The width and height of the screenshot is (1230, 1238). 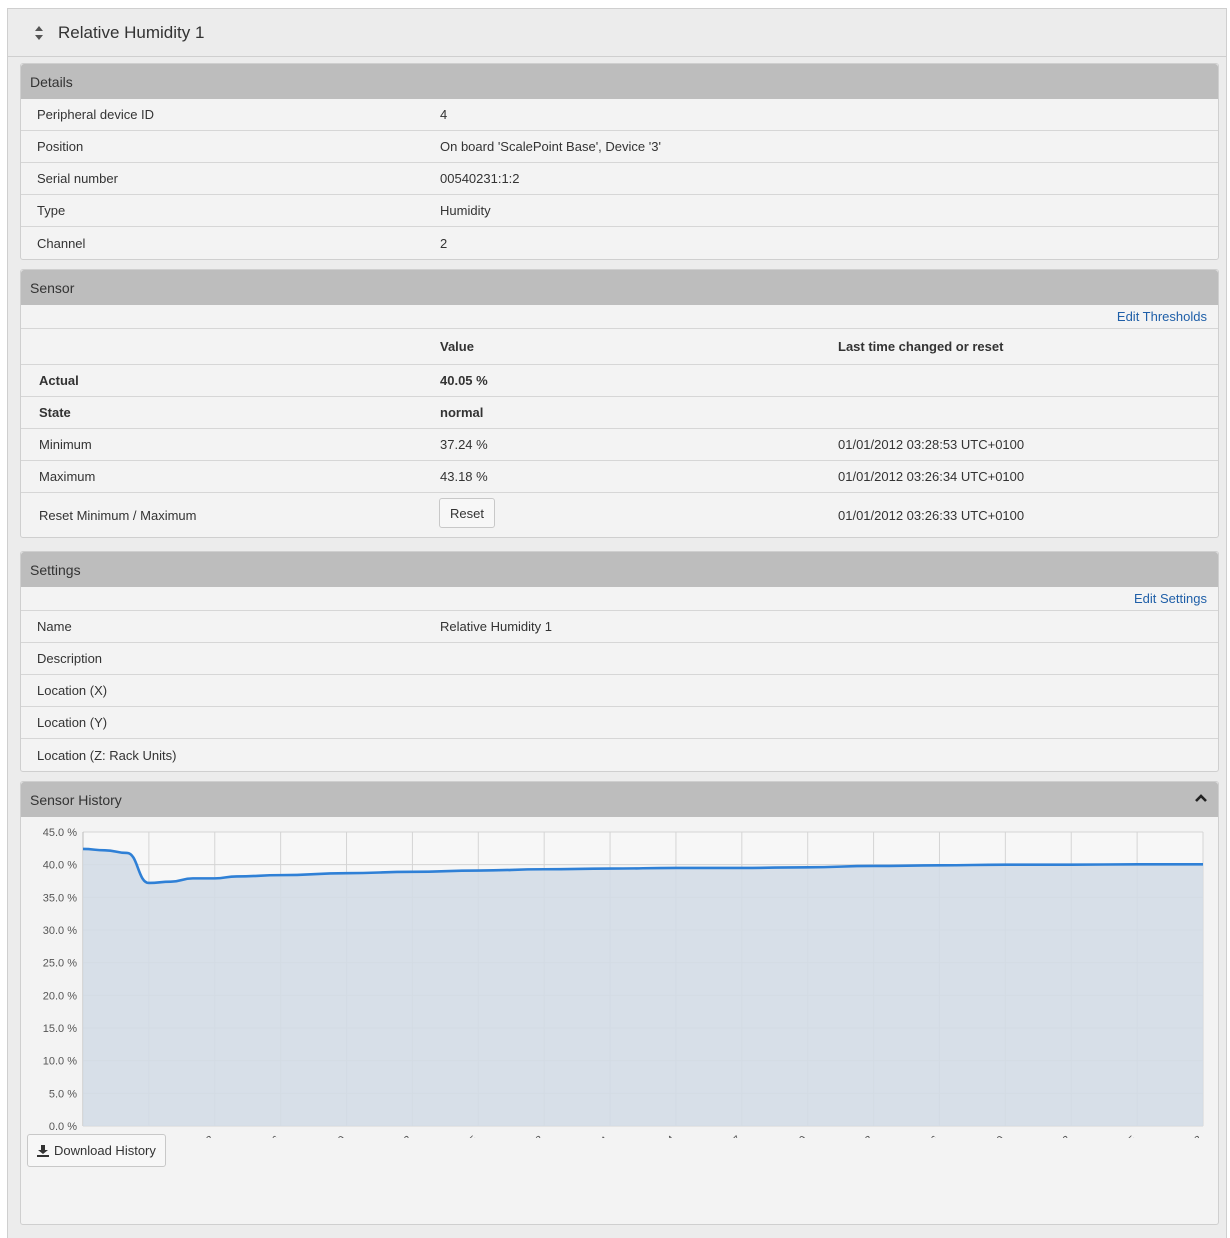 What do you see at coordinates (619, 569) in the screenshot?
I see `settings-header: Settings` at bounding box center [619, 569].